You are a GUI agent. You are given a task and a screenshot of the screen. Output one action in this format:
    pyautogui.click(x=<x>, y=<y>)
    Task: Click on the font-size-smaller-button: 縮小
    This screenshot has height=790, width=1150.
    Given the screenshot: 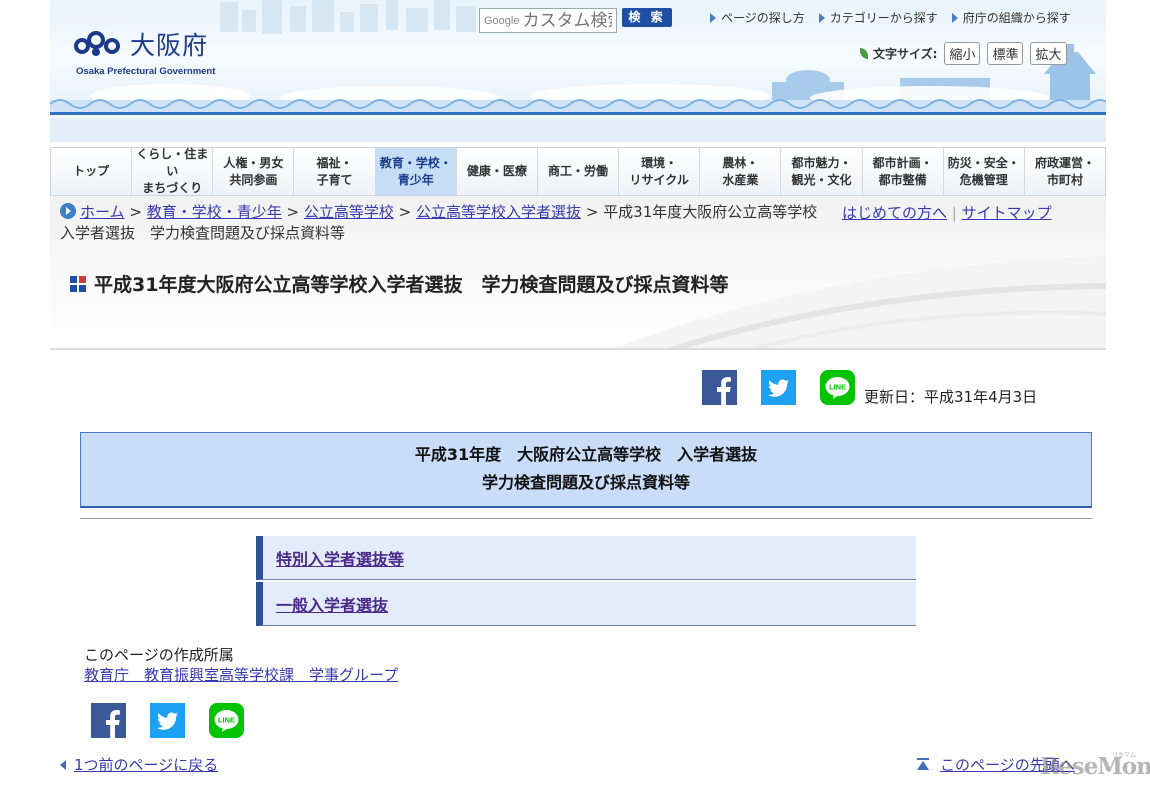 What is the action you would take?
    pyautogui.click(x=962, y=53)
    